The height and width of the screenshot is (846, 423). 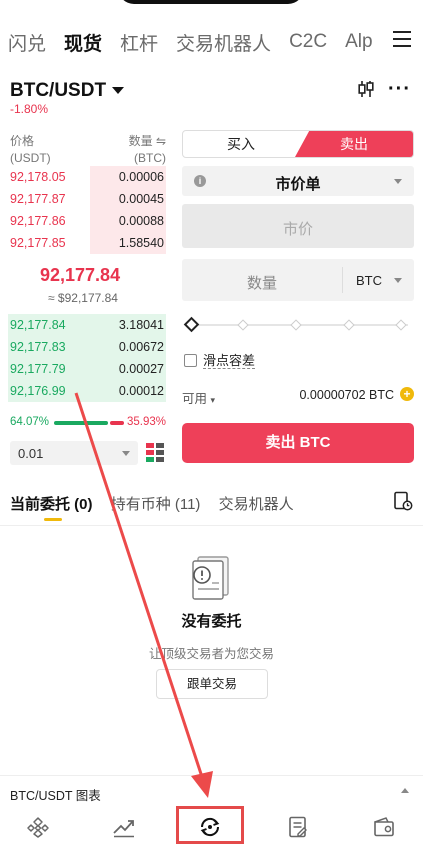 What do you see at coordinates (241, 144) in the screenshot?
I see `buy-tab: 买入` at bounding box center [241, 144].